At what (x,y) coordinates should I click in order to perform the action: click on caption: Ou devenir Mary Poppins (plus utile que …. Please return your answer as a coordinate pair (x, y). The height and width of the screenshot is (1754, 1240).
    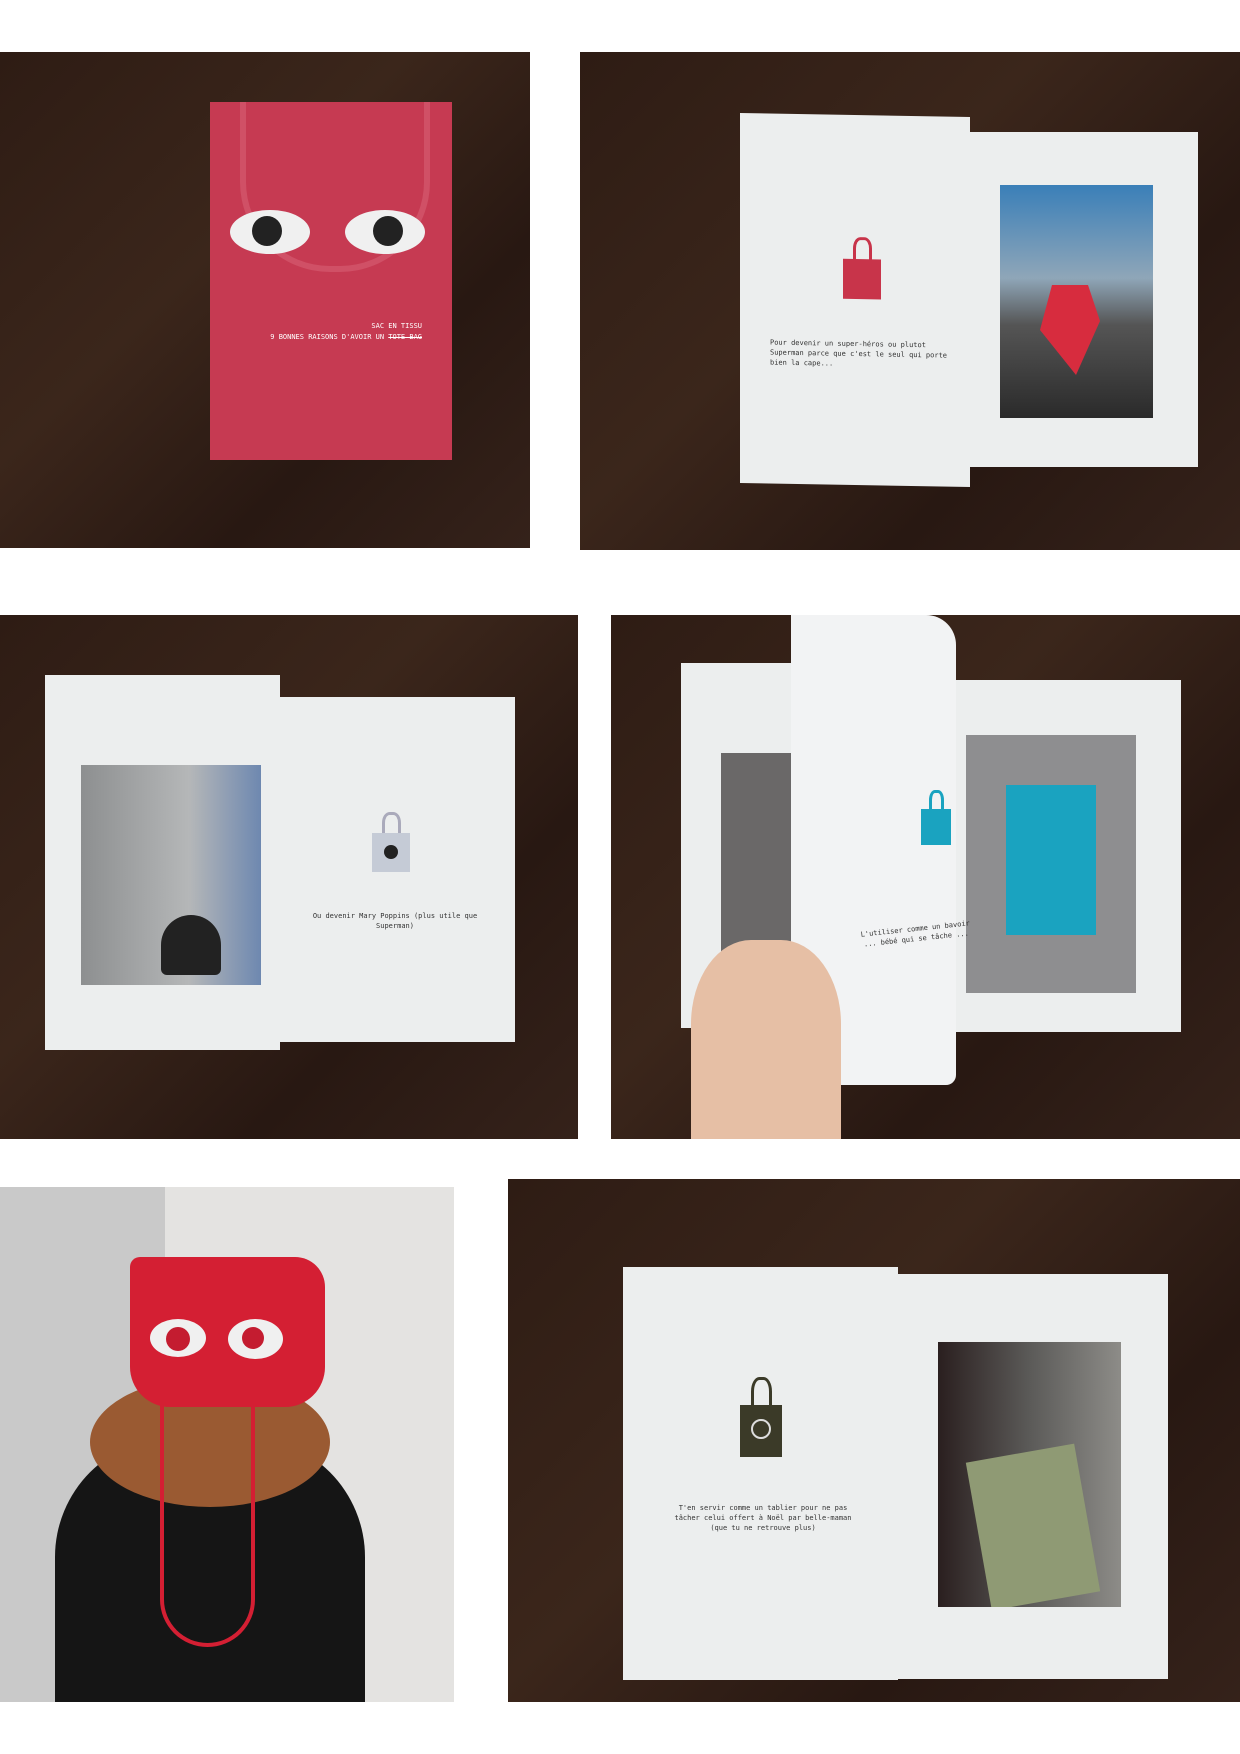
    Looking at the image, I should click on (395, 921).